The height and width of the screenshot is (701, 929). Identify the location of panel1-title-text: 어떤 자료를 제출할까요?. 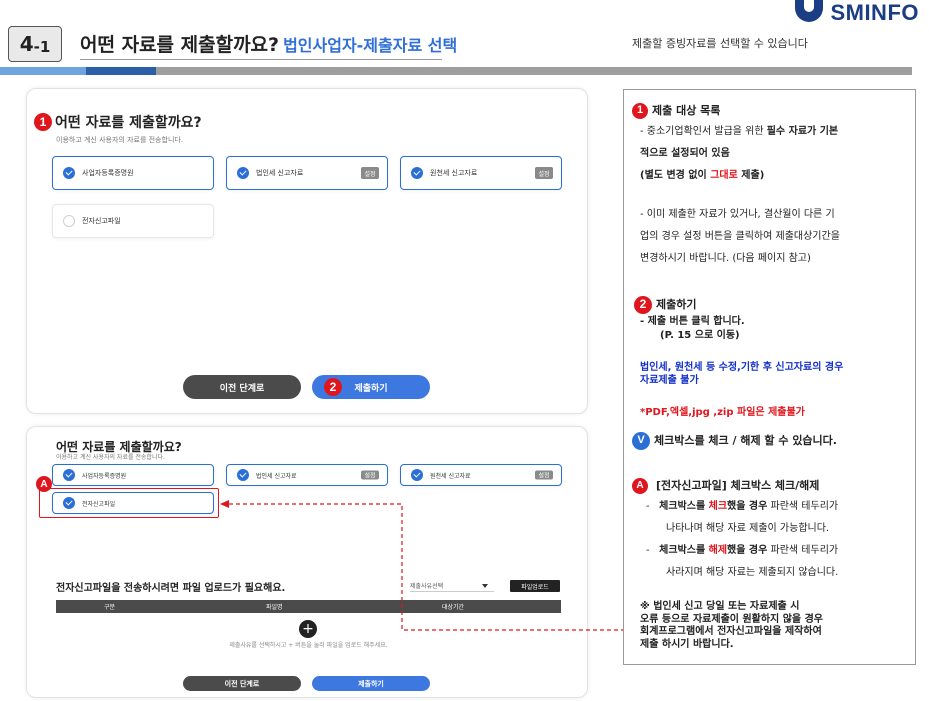
(128, 123).